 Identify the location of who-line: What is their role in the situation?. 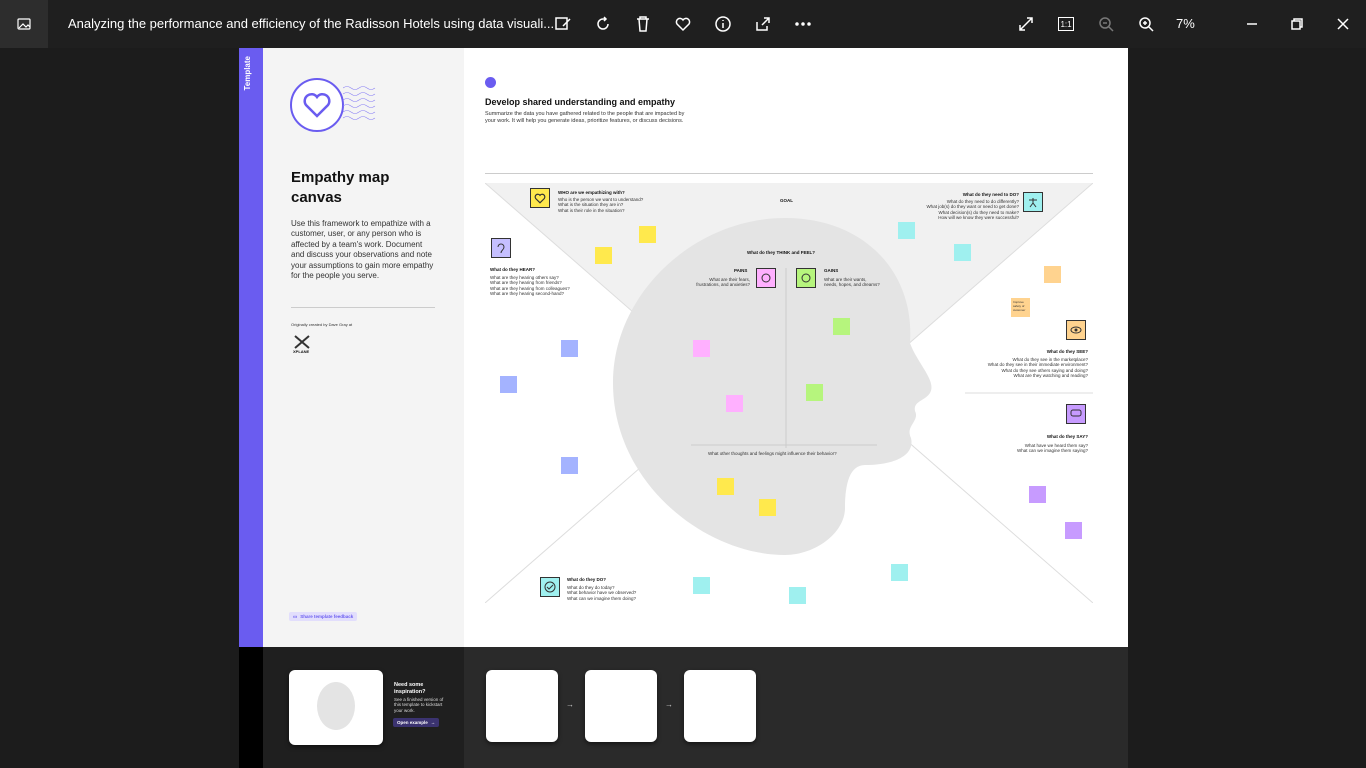
(591, 210).